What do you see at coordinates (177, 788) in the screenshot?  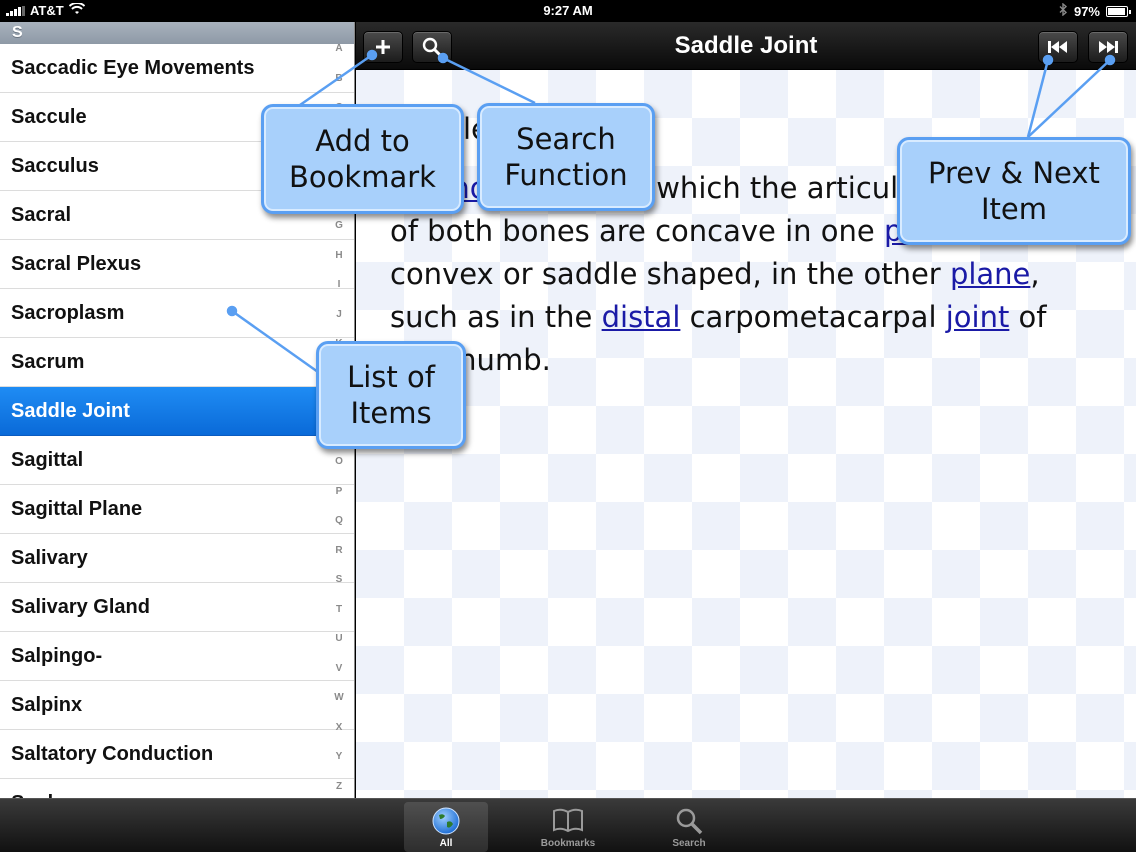 I see `list-item: Saphenous` at bounding box center [177, 788].